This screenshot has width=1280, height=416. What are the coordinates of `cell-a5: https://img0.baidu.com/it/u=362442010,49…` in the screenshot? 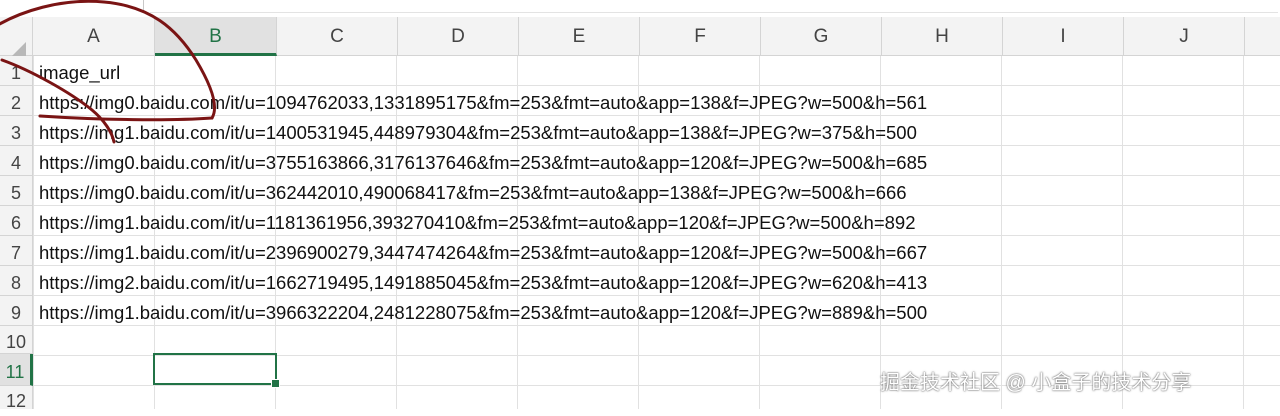 It's located at (473, 192).